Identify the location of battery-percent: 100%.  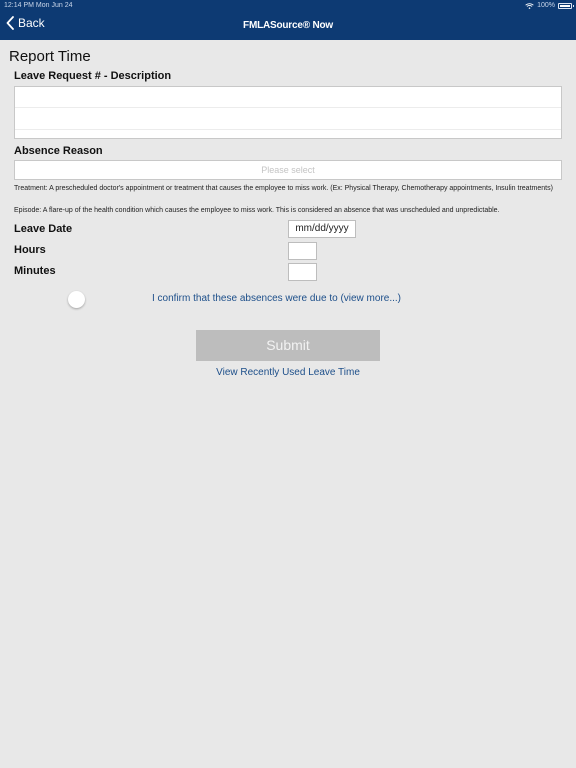
(546, 5).